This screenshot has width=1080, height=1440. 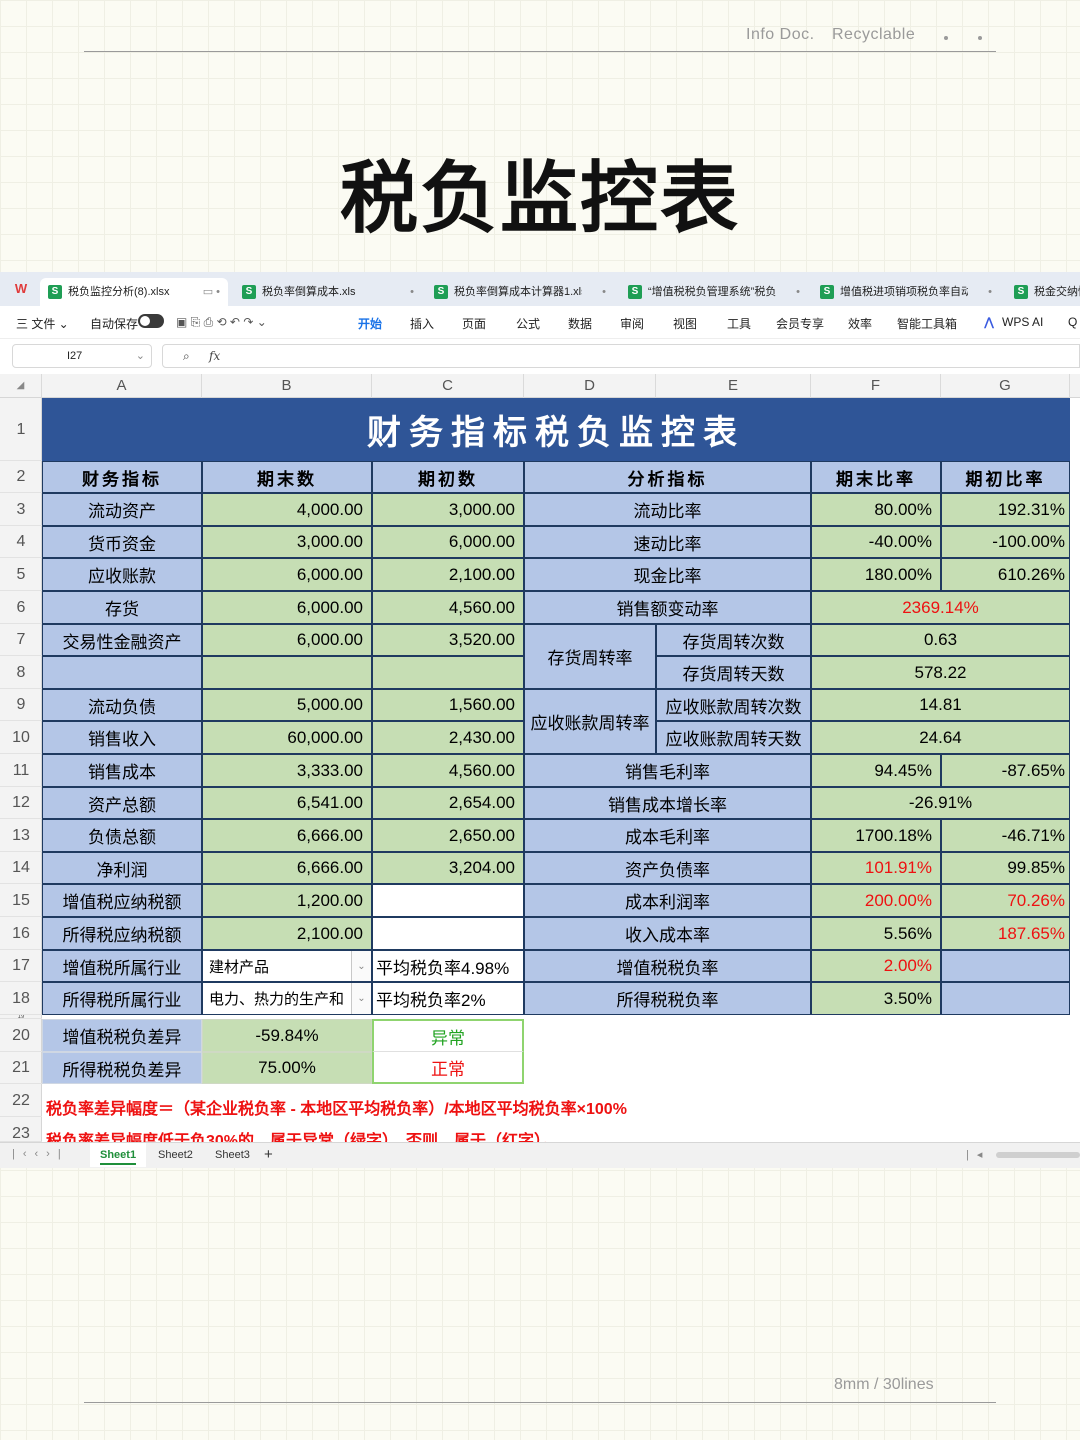 What do you see at coordinates (287, 803) in the screenshot?
I see `end-value: 6,541.00` at bounding box center [287, 803].